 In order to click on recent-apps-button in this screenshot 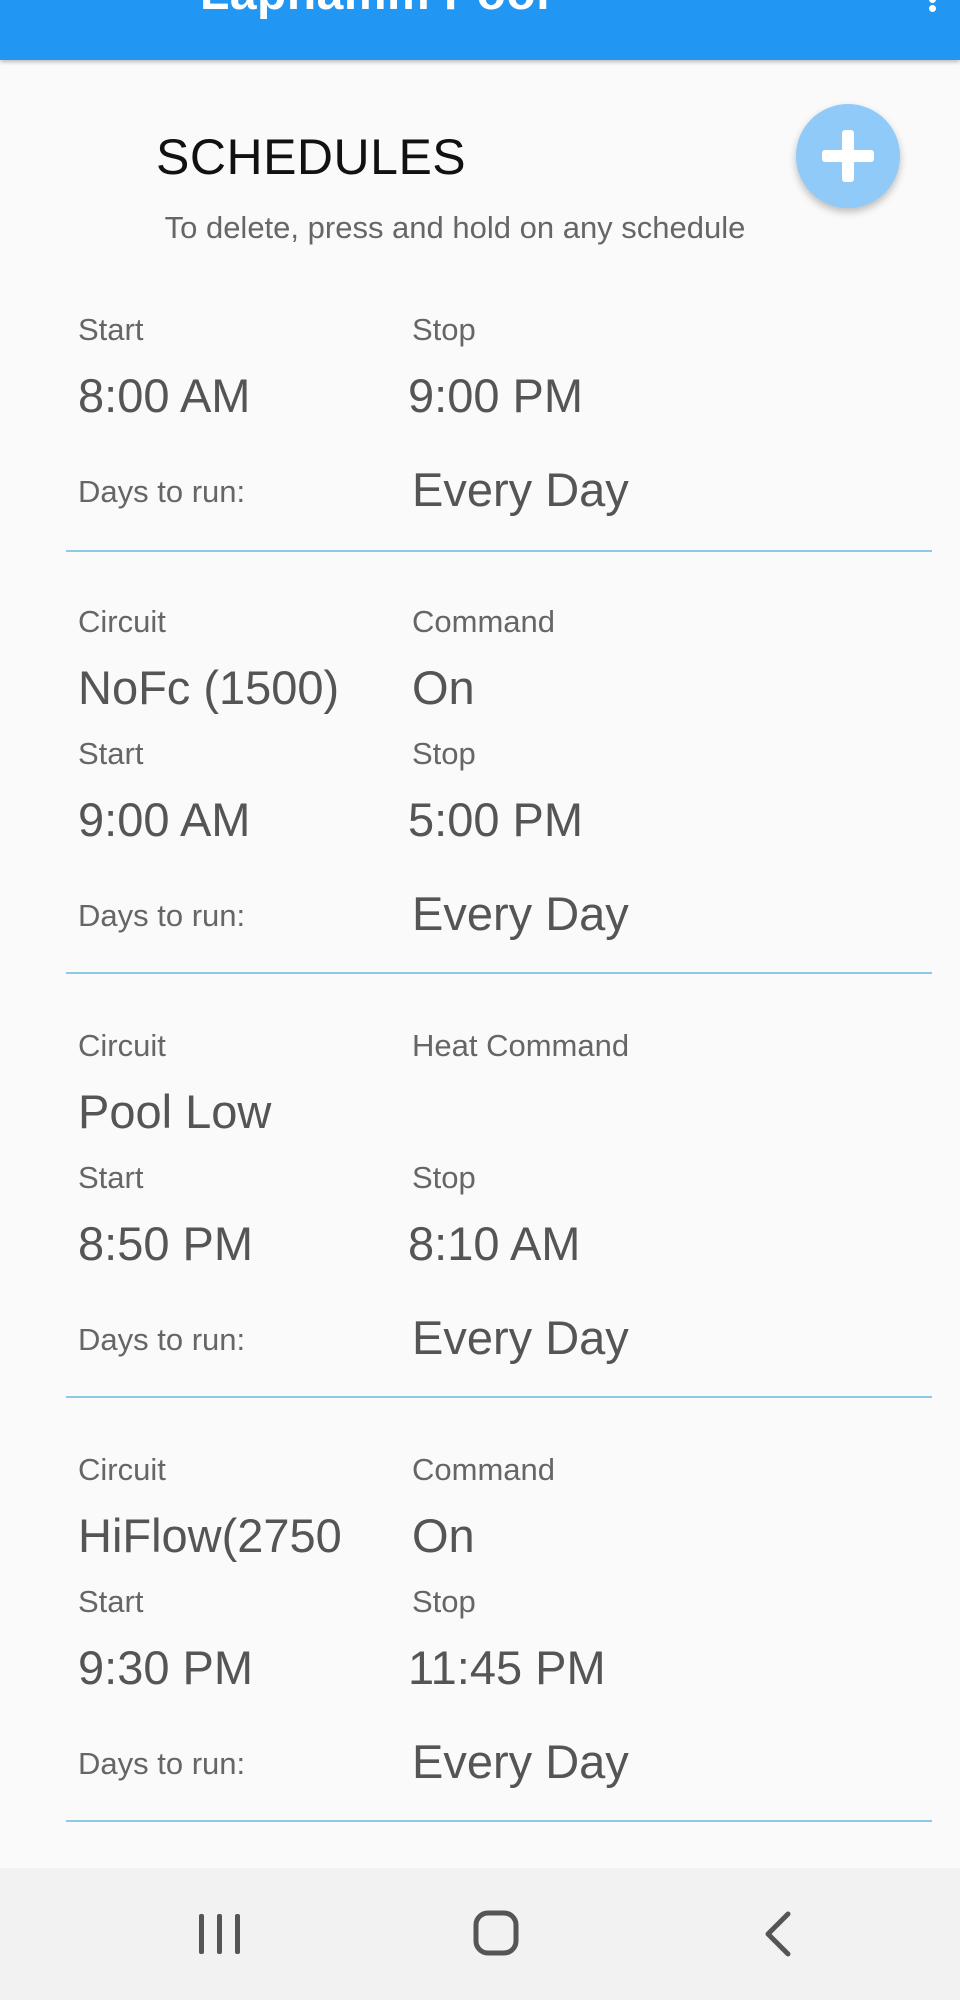, I will do `click(220, 1933)`.